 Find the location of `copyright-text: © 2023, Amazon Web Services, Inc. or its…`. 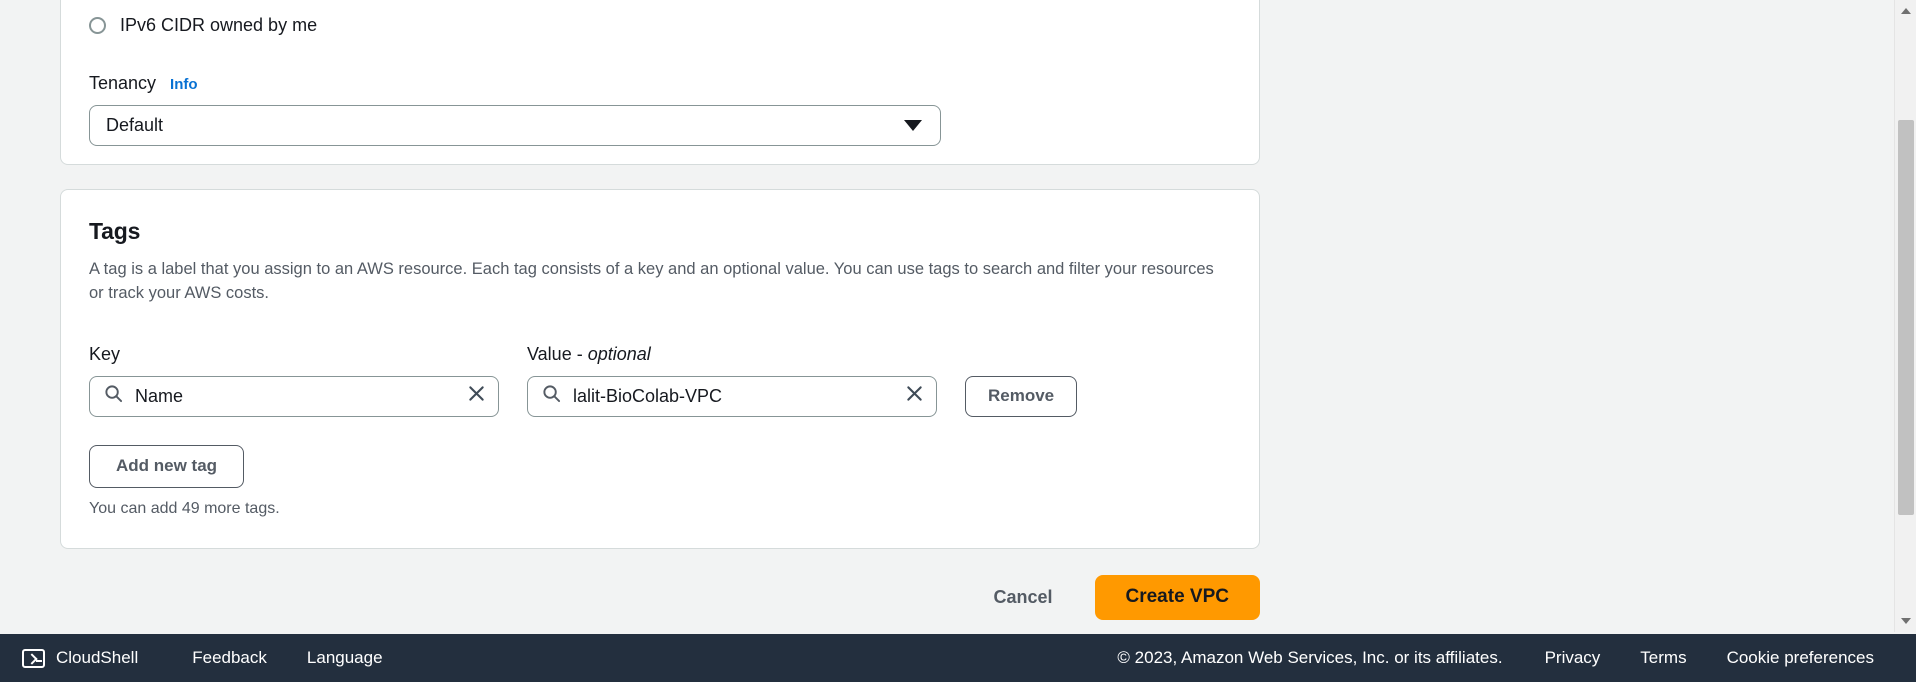

copyright-text: © 2023, Amazon Web Services, Inc. or its… is located at coordinates (1310, 657).